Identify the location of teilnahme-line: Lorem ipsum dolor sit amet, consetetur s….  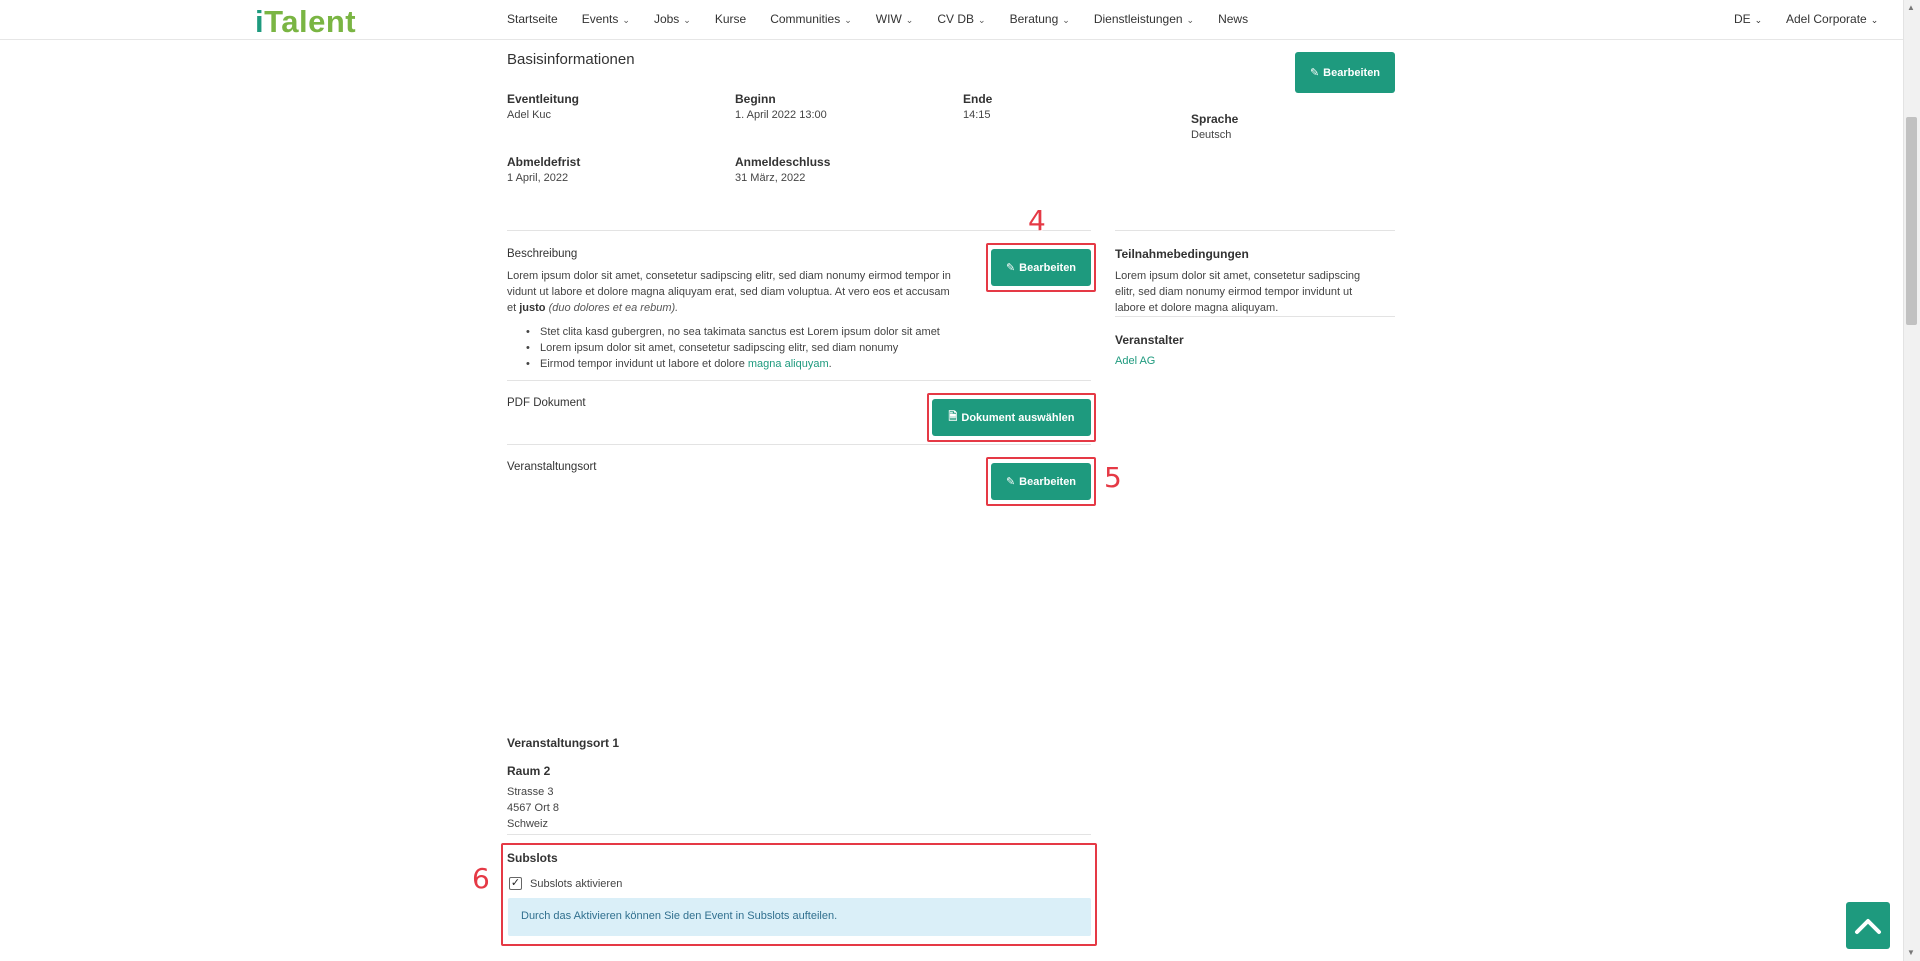
(1238, 276).